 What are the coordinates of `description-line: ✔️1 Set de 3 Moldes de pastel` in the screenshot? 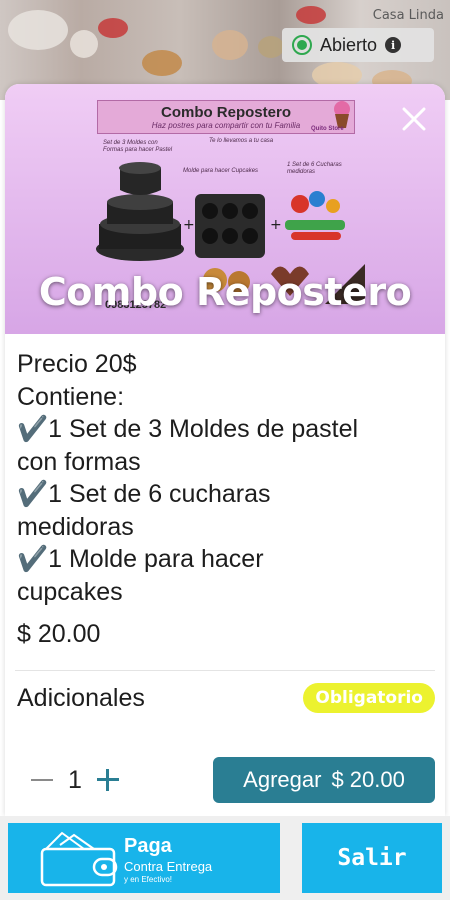 It's located at (188, 429).